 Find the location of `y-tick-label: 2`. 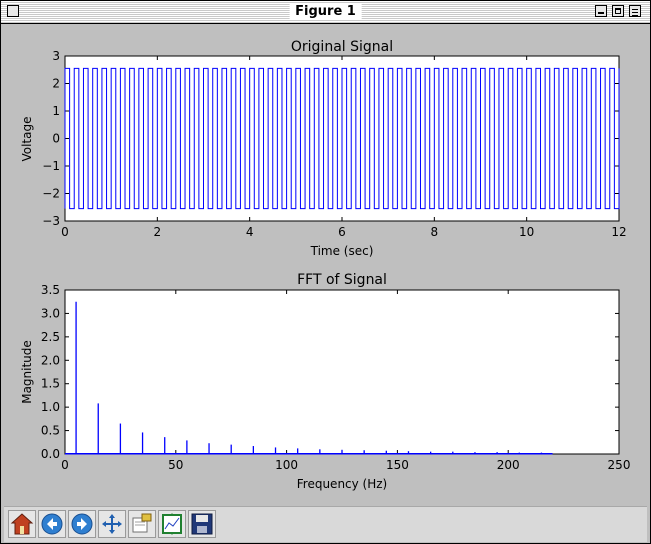

y-tick-label: 2 is located at coordinates (56, 84).